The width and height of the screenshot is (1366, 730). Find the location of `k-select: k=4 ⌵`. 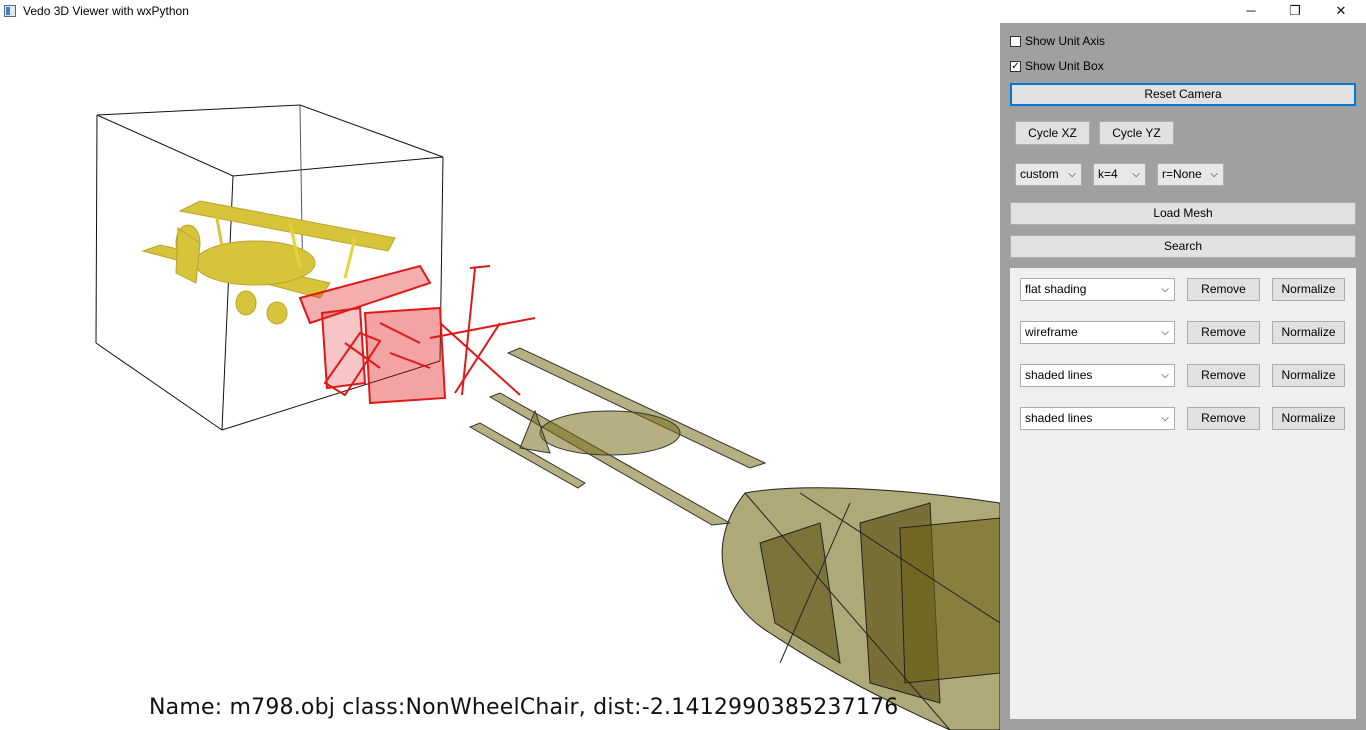

k-select: k=4 ⌵ is located at coordinates (1119, 174).